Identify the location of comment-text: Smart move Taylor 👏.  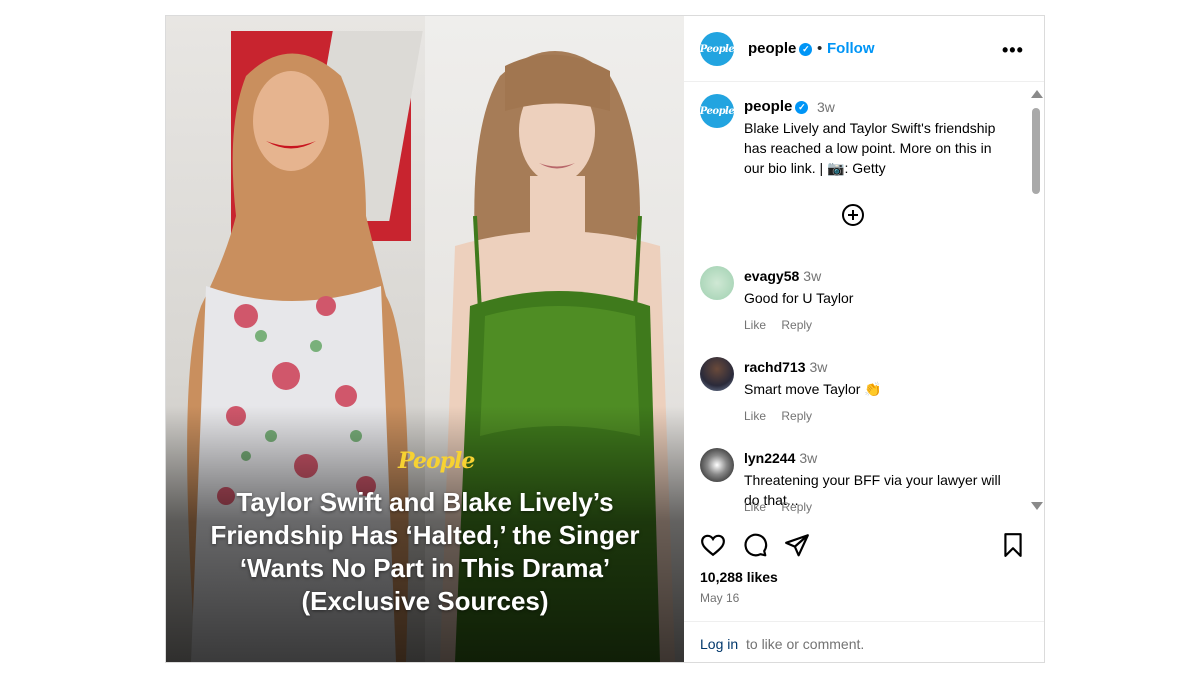
(813, 389).